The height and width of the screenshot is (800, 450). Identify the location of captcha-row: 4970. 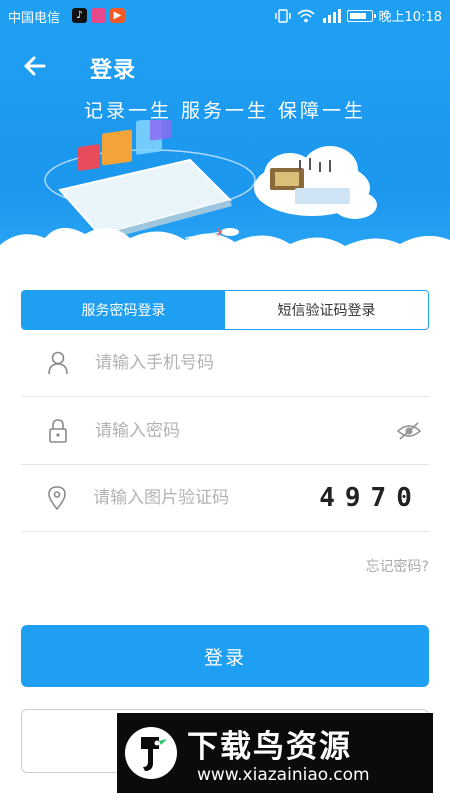
(225, 498).